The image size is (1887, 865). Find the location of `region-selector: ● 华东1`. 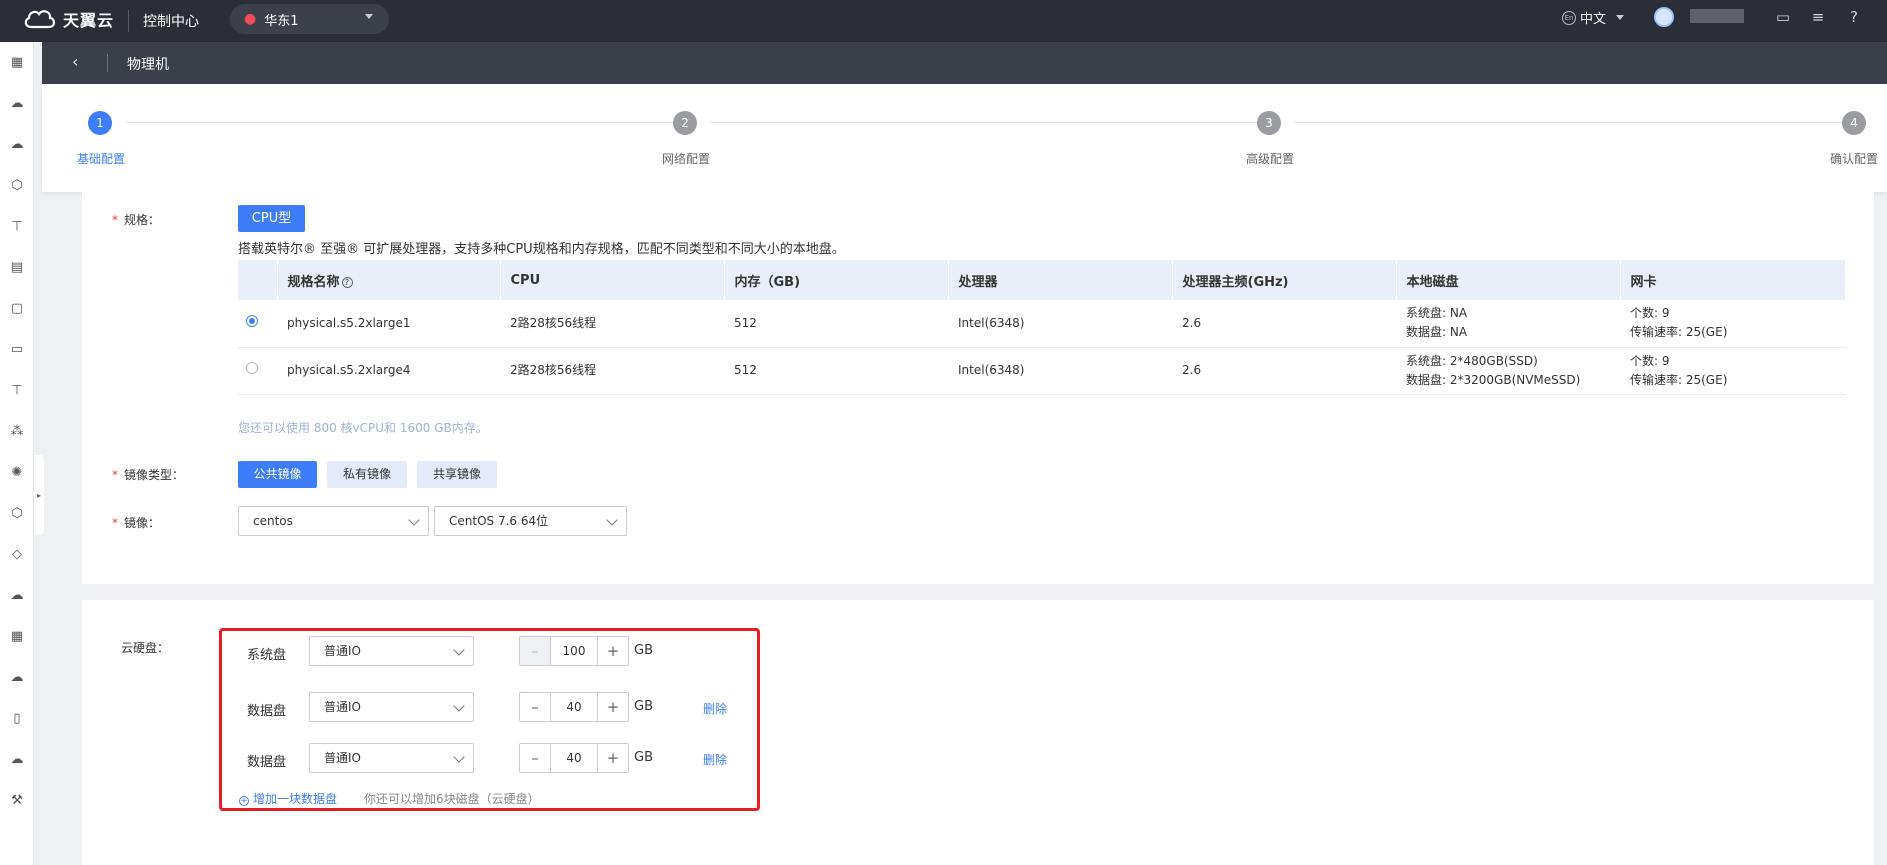

region-selector: ● 华东1 is located at coordinates (309, 19).